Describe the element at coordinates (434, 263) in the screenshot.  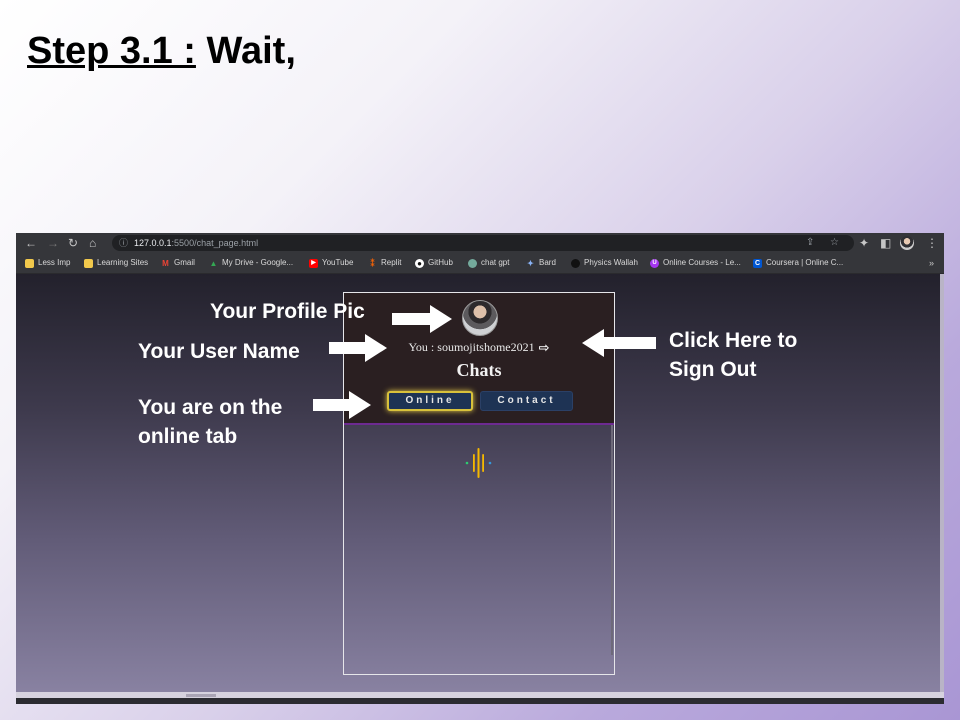
I see `bookmark-item: ● GitHub` at that location.